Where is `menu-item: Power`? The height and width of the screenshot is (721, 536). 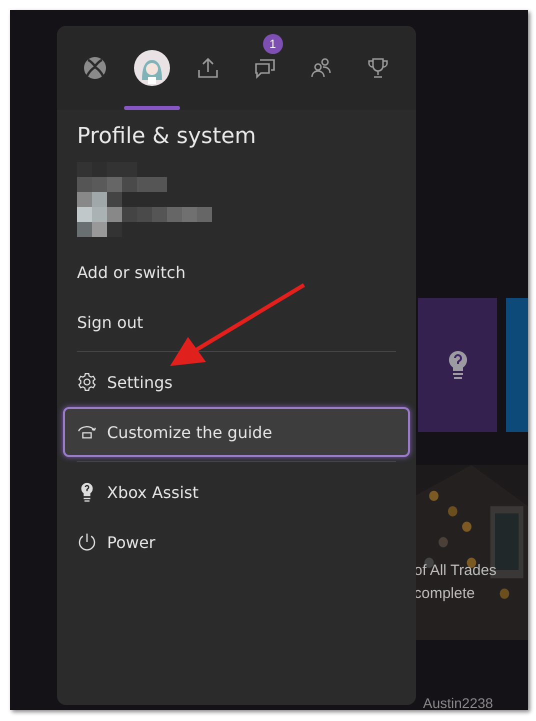 menu-item: Power is located at coordinates (236, 542).